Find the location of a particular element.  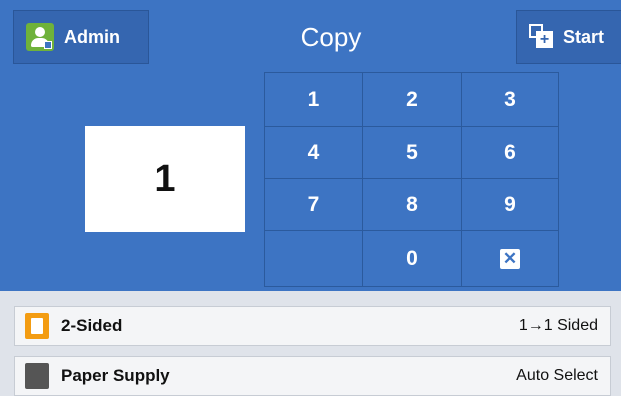

page-title: Copy is located at coordinates (331, 37).